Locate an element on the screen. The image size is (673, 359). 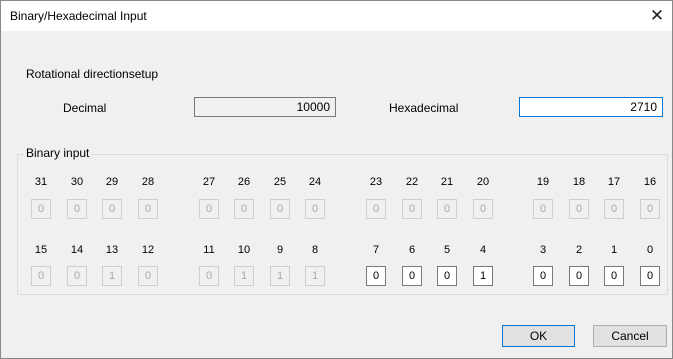
hexadecimal-field: 2710 is located at coordinates (591, 107).